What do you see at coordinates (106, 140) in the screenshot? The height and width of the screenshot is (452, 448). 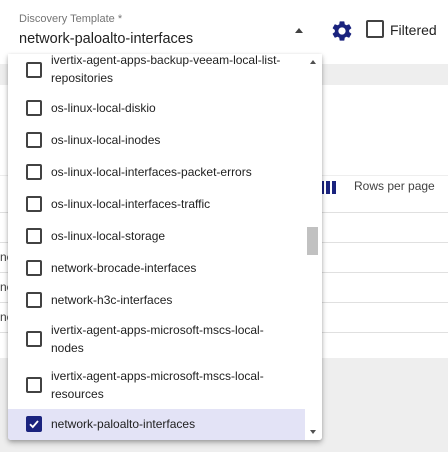 I see `menu-item-label: os-linux-local-inodes` at bounding box center [106, 140].